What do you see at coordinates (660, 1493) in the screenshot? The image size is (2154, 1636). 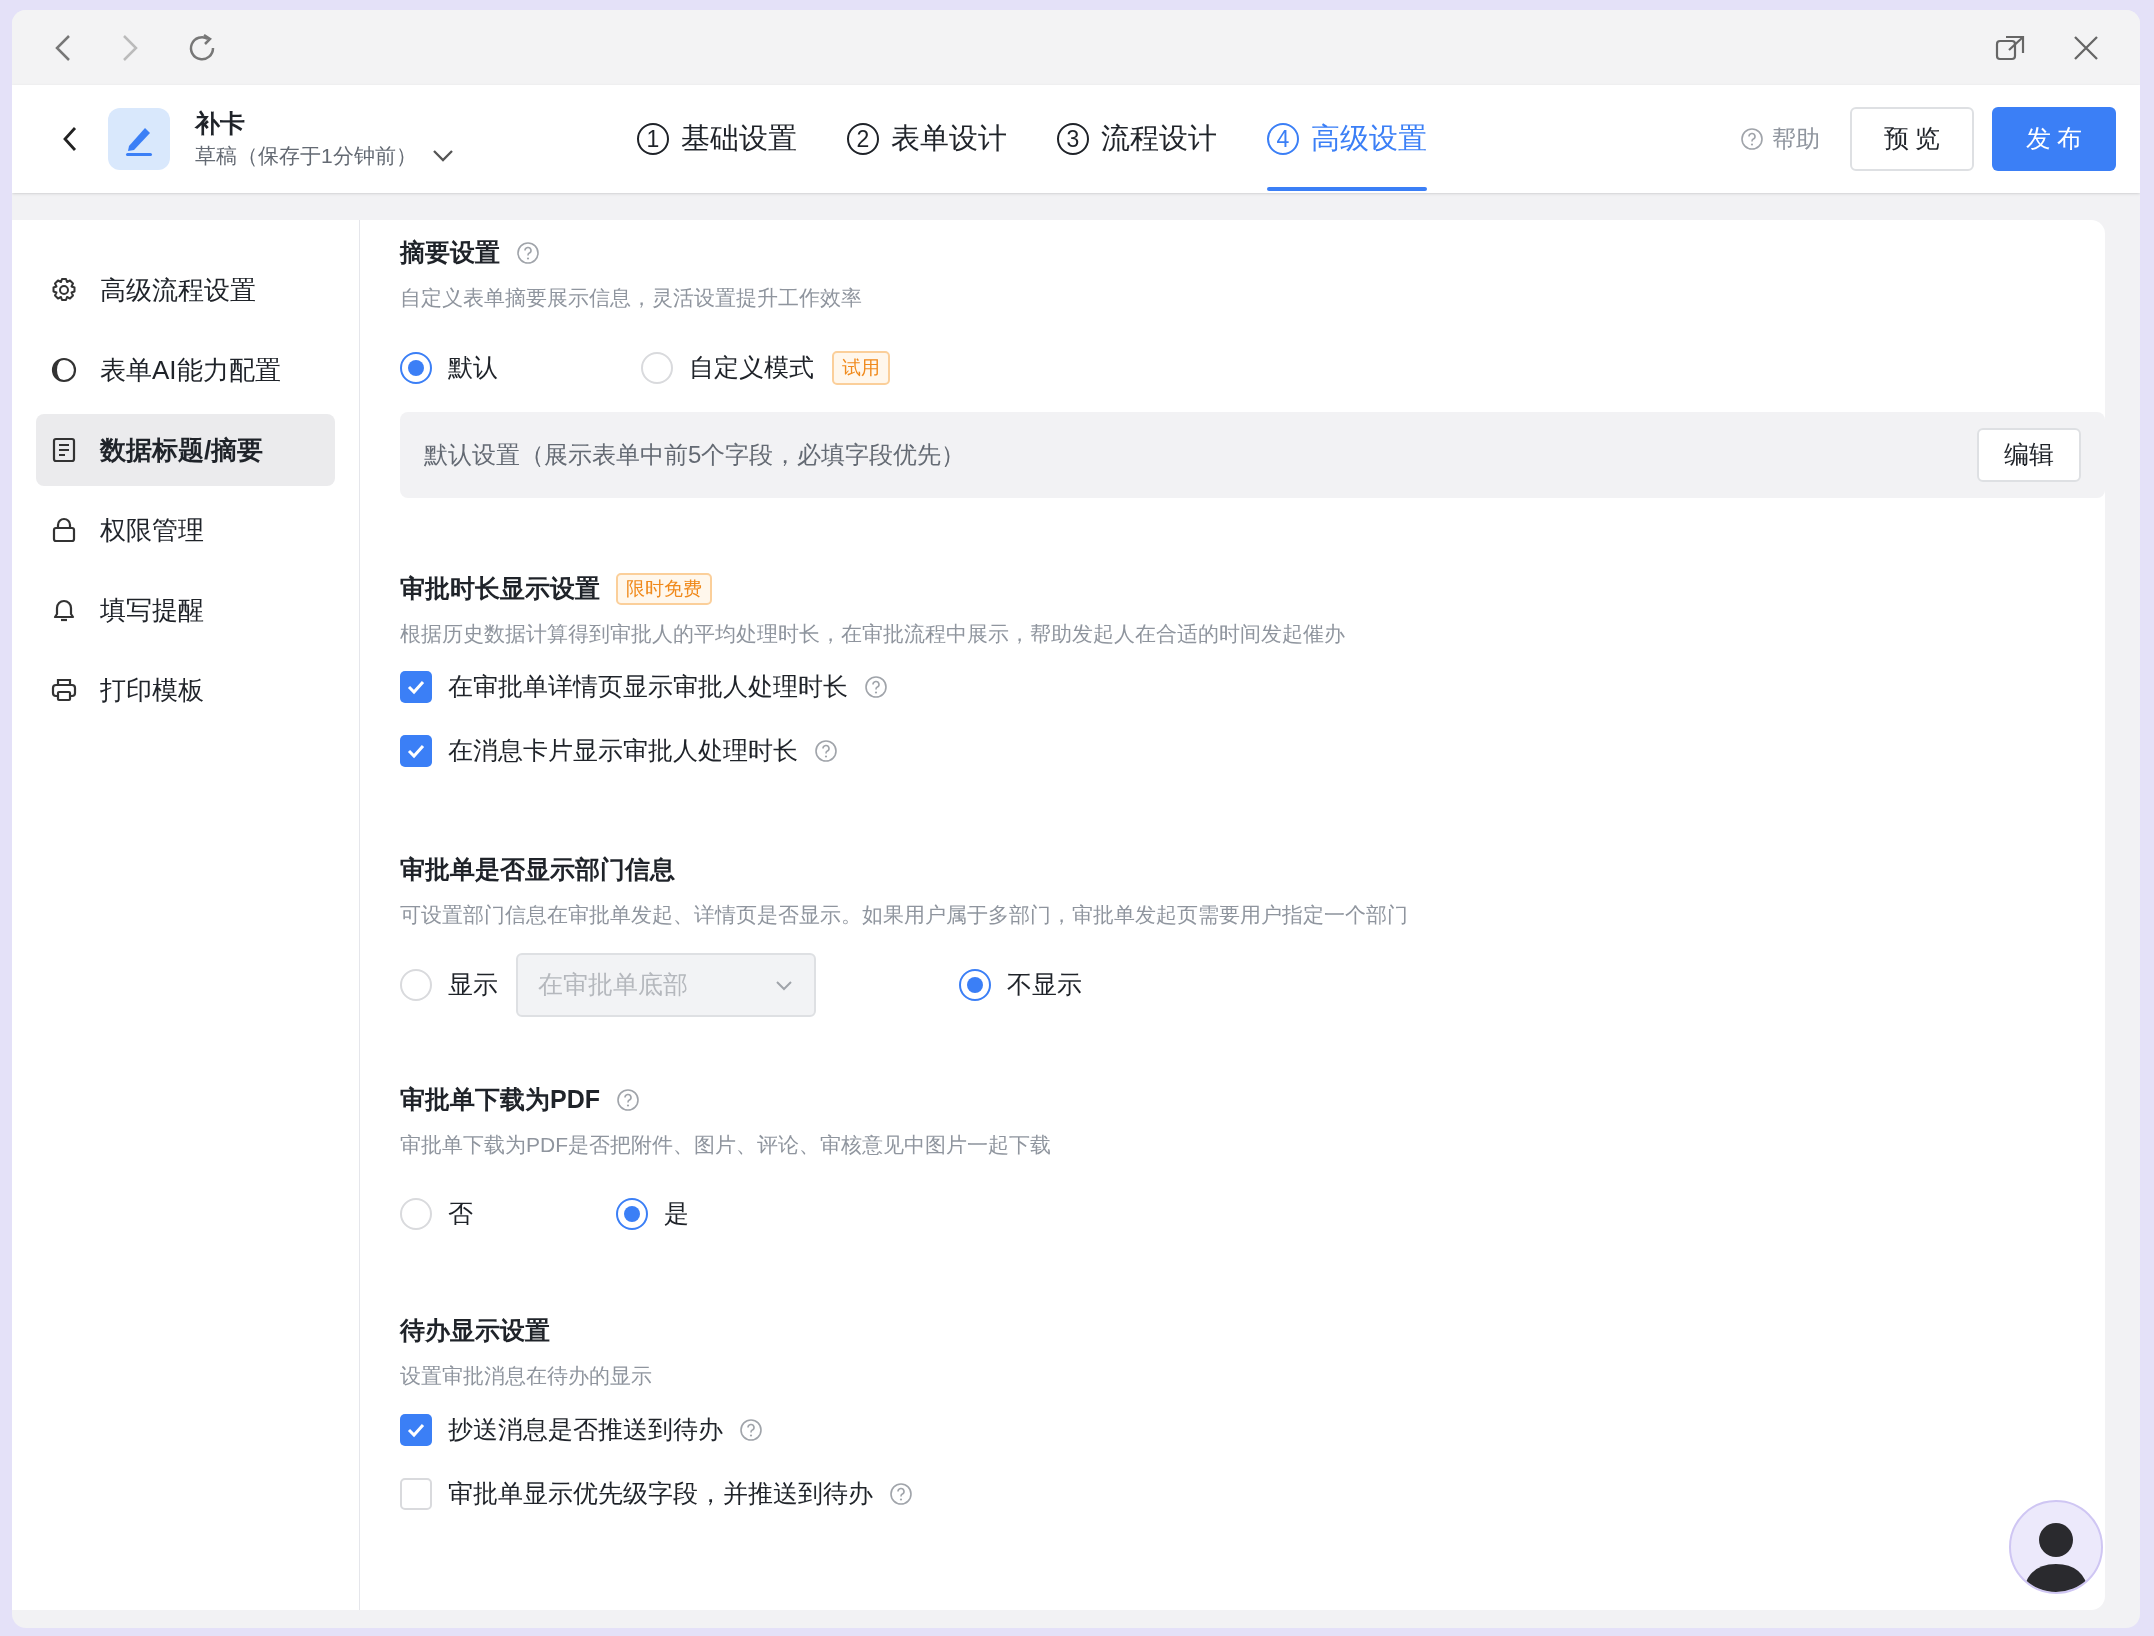 I see `checkbox-label: 审批单显示优先级字段，并推送到待办` at bounding box center [660, 1493].